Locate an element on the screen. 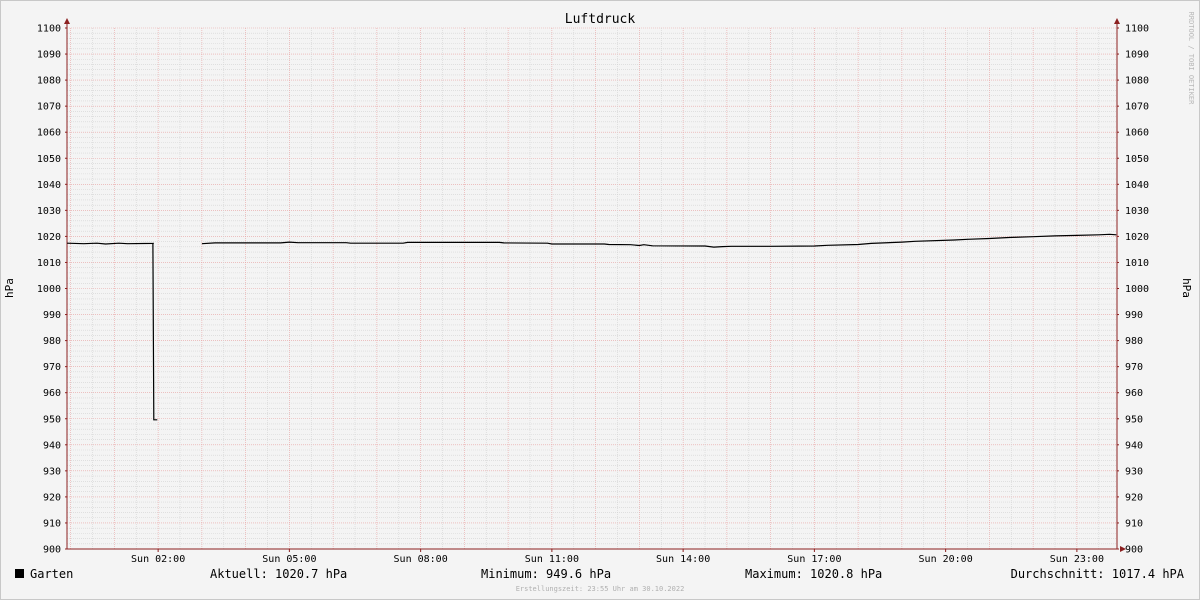 The image size is (1200, 600). y-tick-label-left: 930 is located at coordinates (52, 471).